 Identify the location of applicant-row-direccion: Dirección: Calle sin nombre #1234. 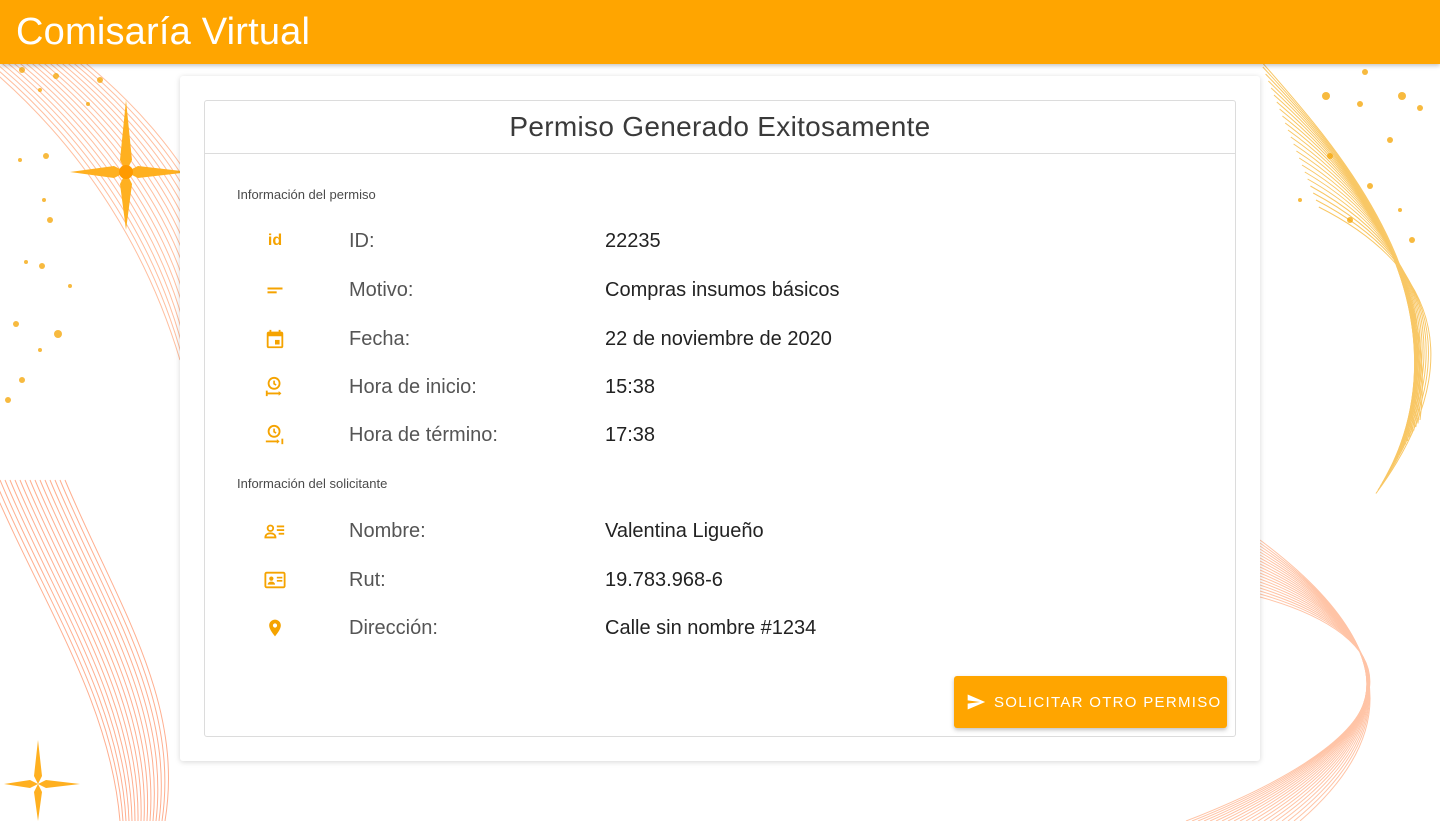
(720, 628).